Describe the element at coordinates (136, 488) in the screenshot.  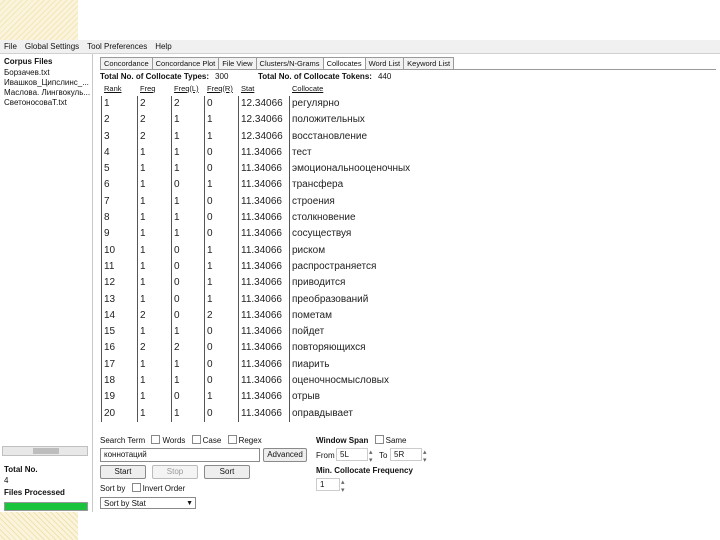
I see `invert-order-checkbox` at that location.